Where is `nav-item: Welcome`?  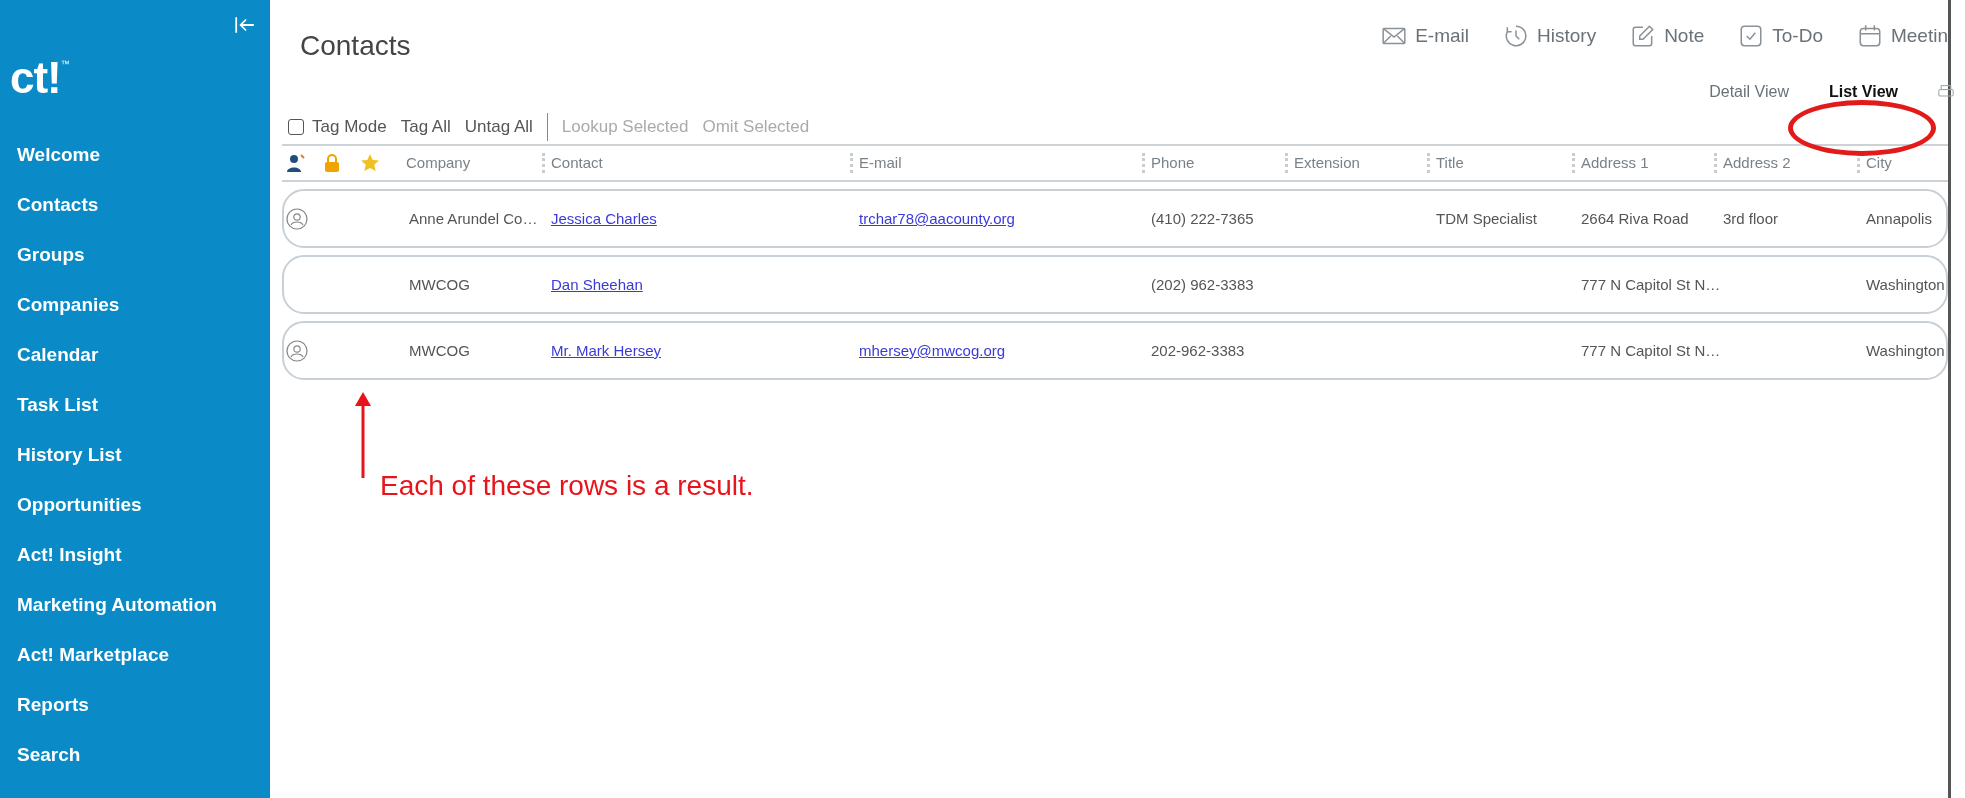
nav-item: Welcome is located at coordinates (143, 167).